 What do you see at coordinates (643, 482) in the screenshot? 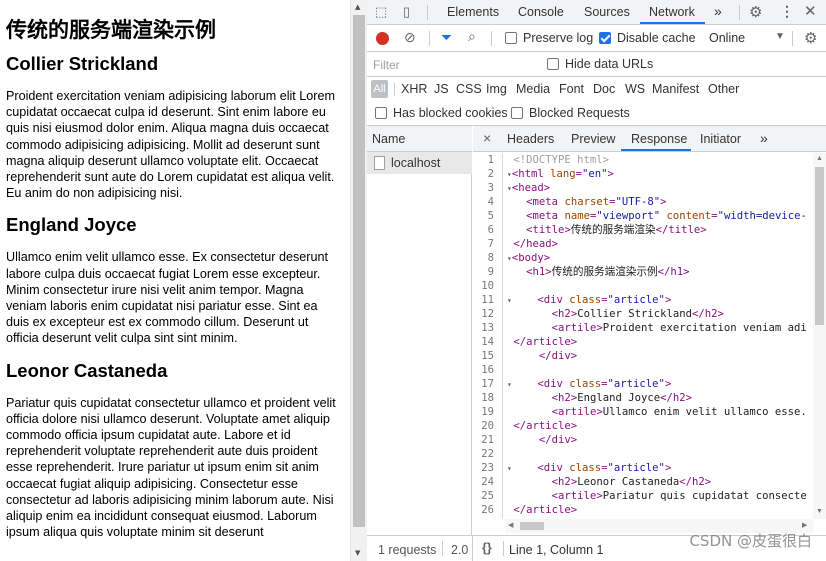
I see `code-line: 24 <h2>Leonor Castaneda</h2>` at bounding box center [643, 482].